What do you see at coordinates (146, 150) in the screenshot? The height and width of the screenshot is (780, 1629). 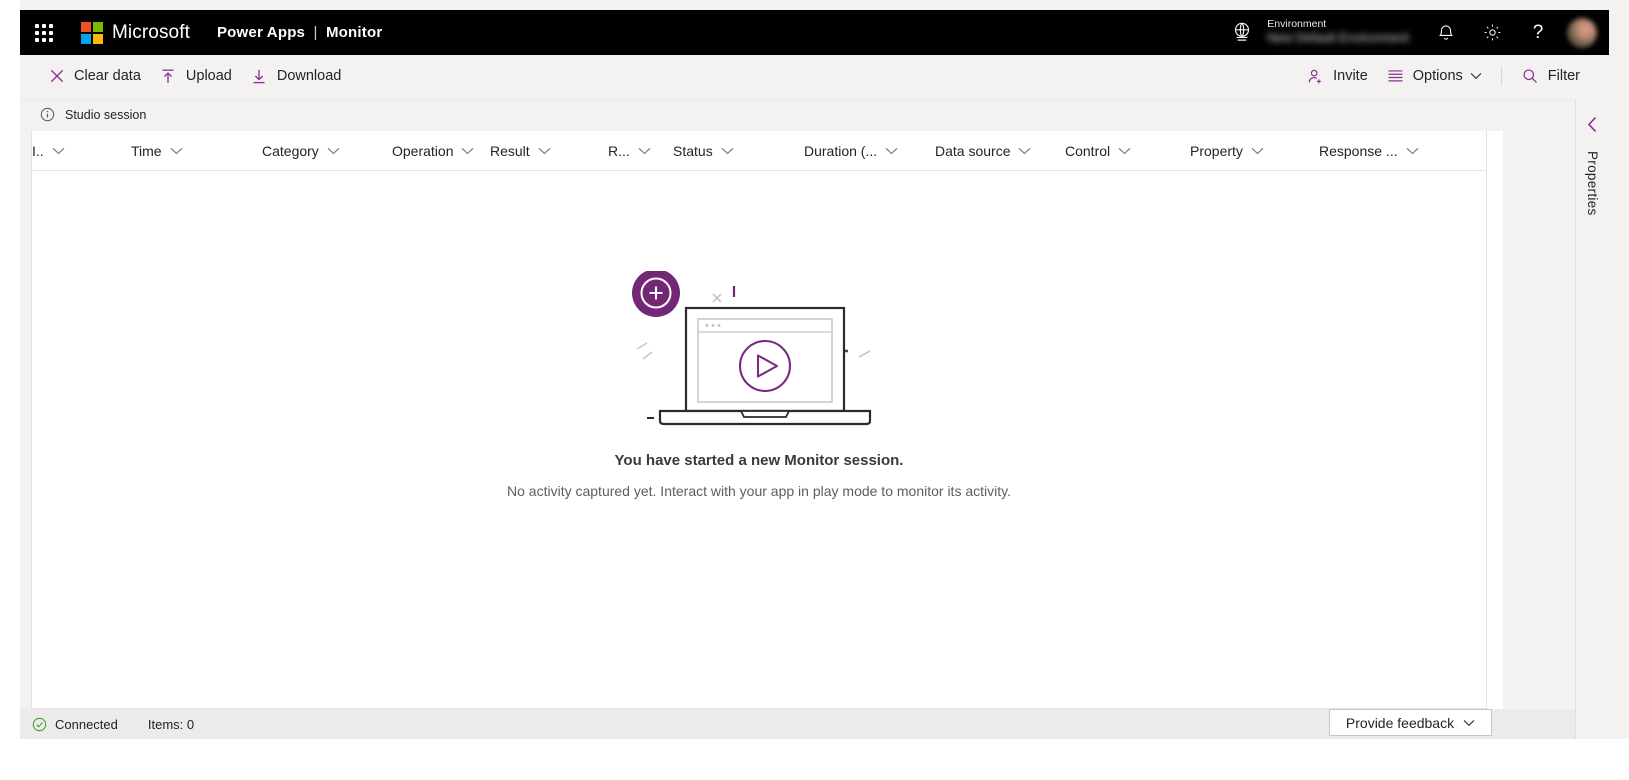 I see `grid-column-label: Time` at bounding box center [146, 150].